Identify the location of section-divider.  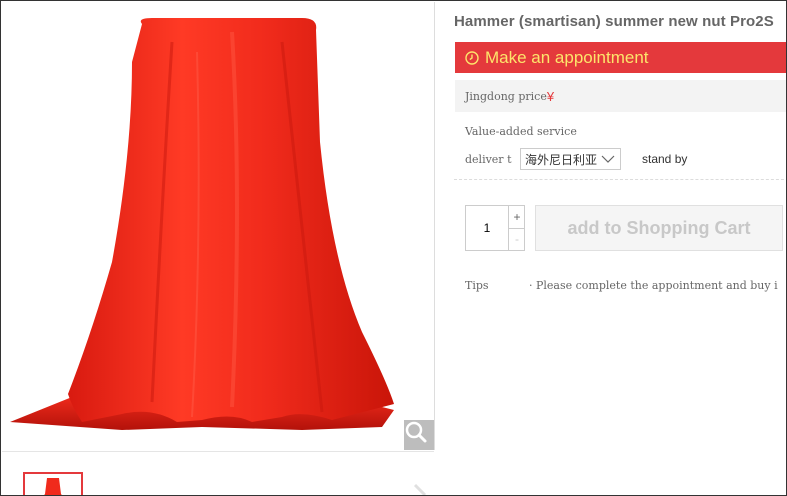
(620, 179).